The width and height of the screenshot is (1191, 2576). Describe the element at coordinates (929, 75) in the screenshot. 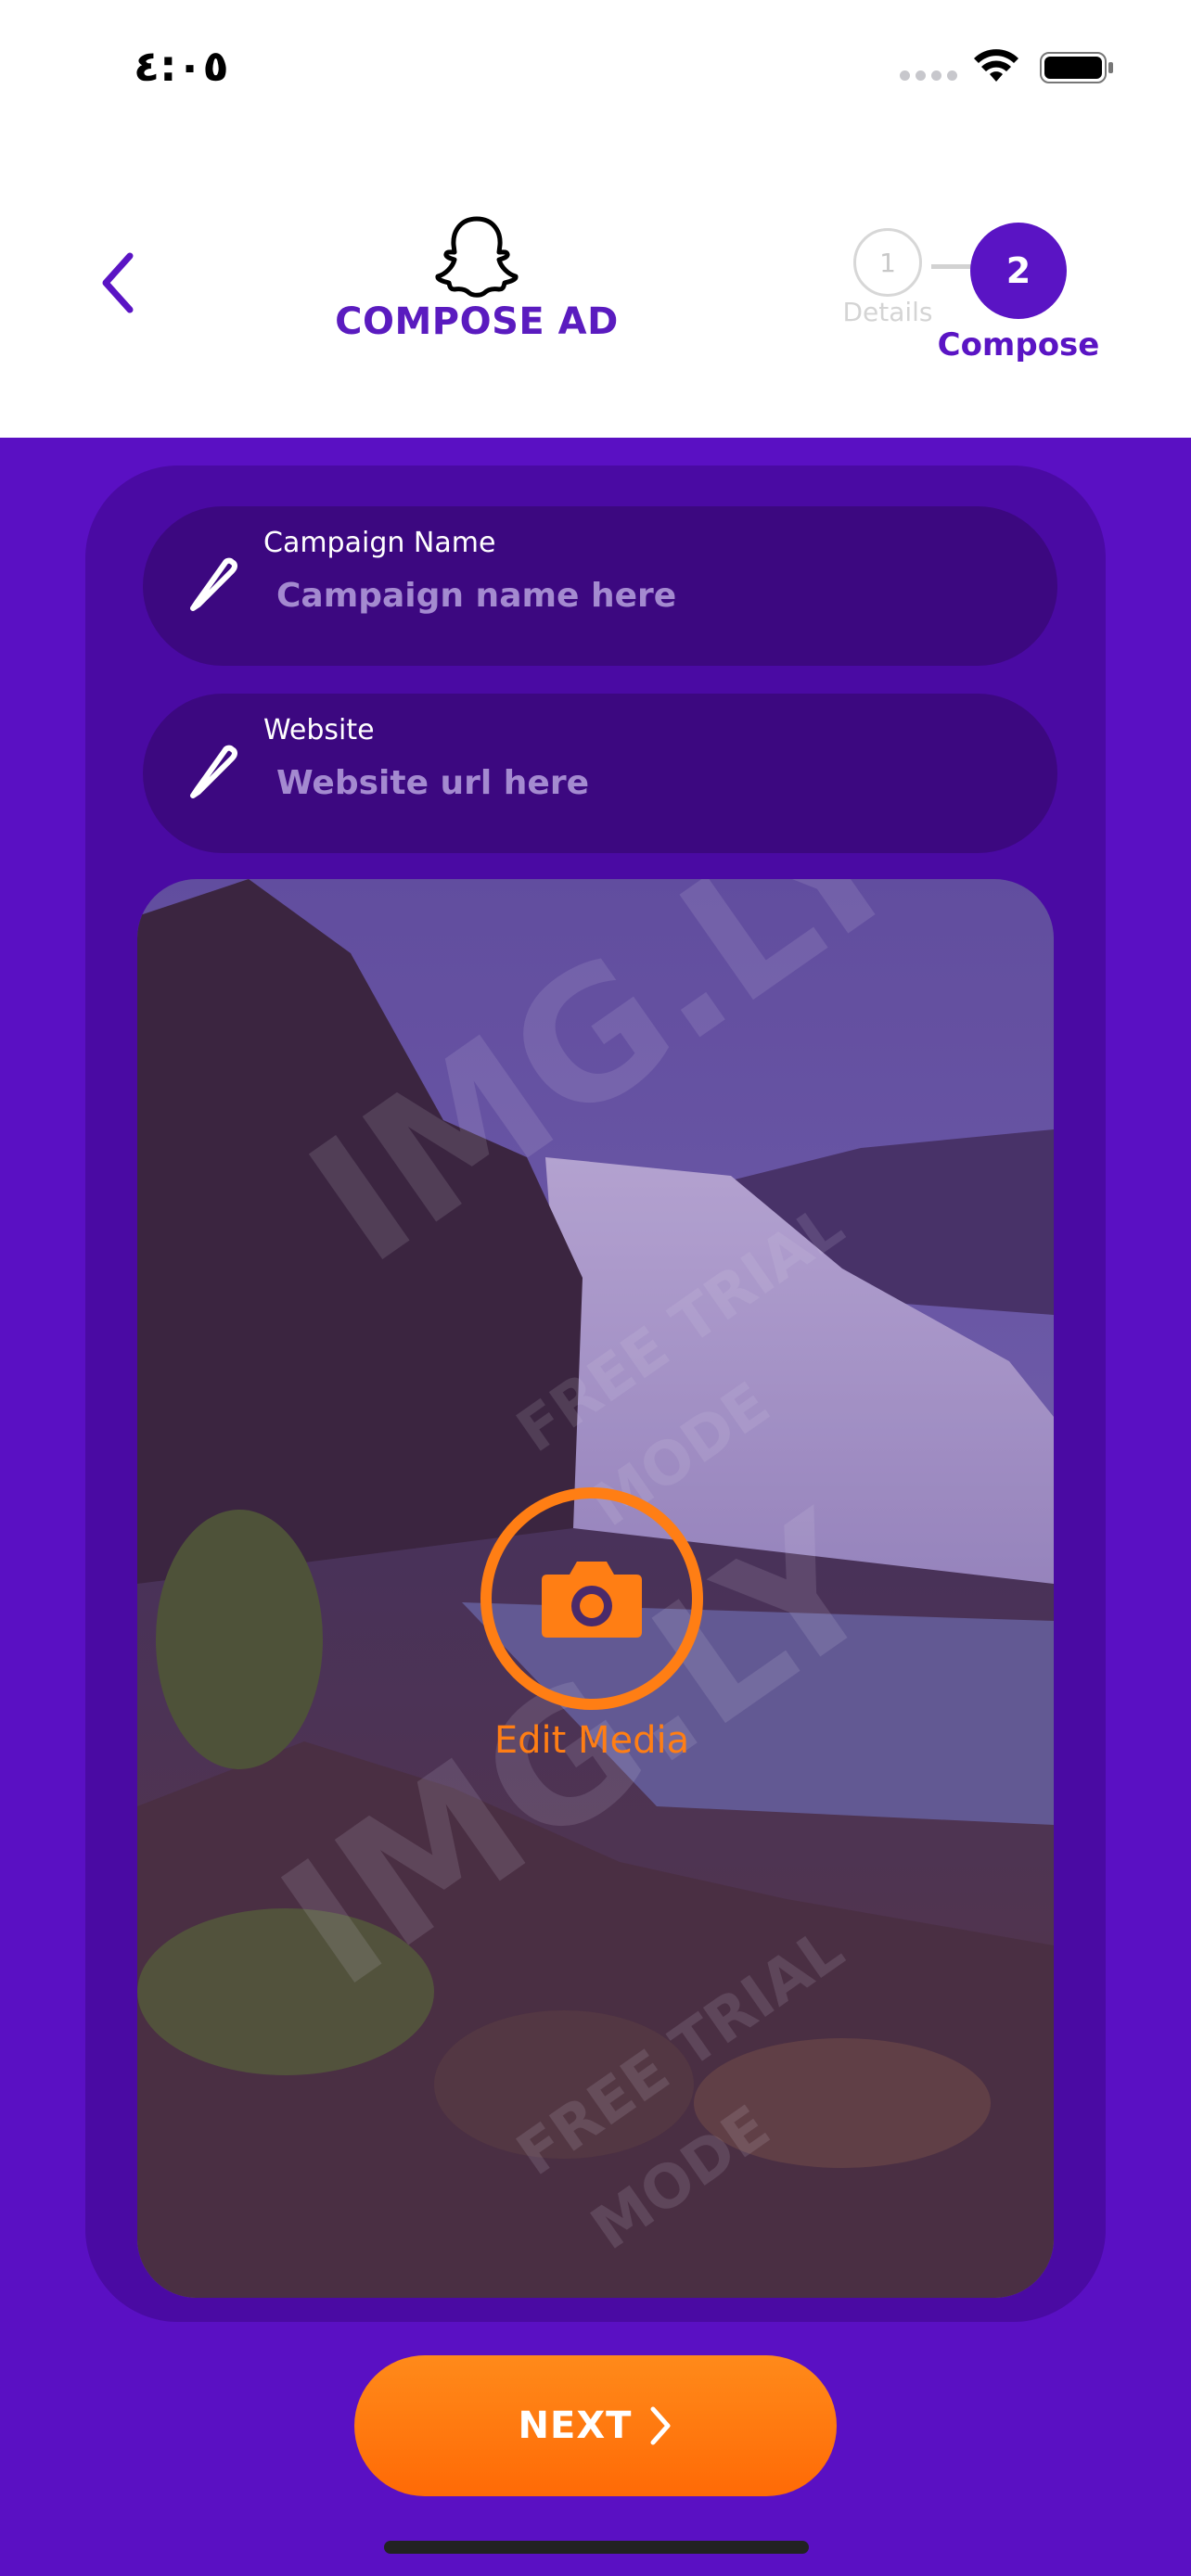

I see `cellular-signal-icon` at that location.